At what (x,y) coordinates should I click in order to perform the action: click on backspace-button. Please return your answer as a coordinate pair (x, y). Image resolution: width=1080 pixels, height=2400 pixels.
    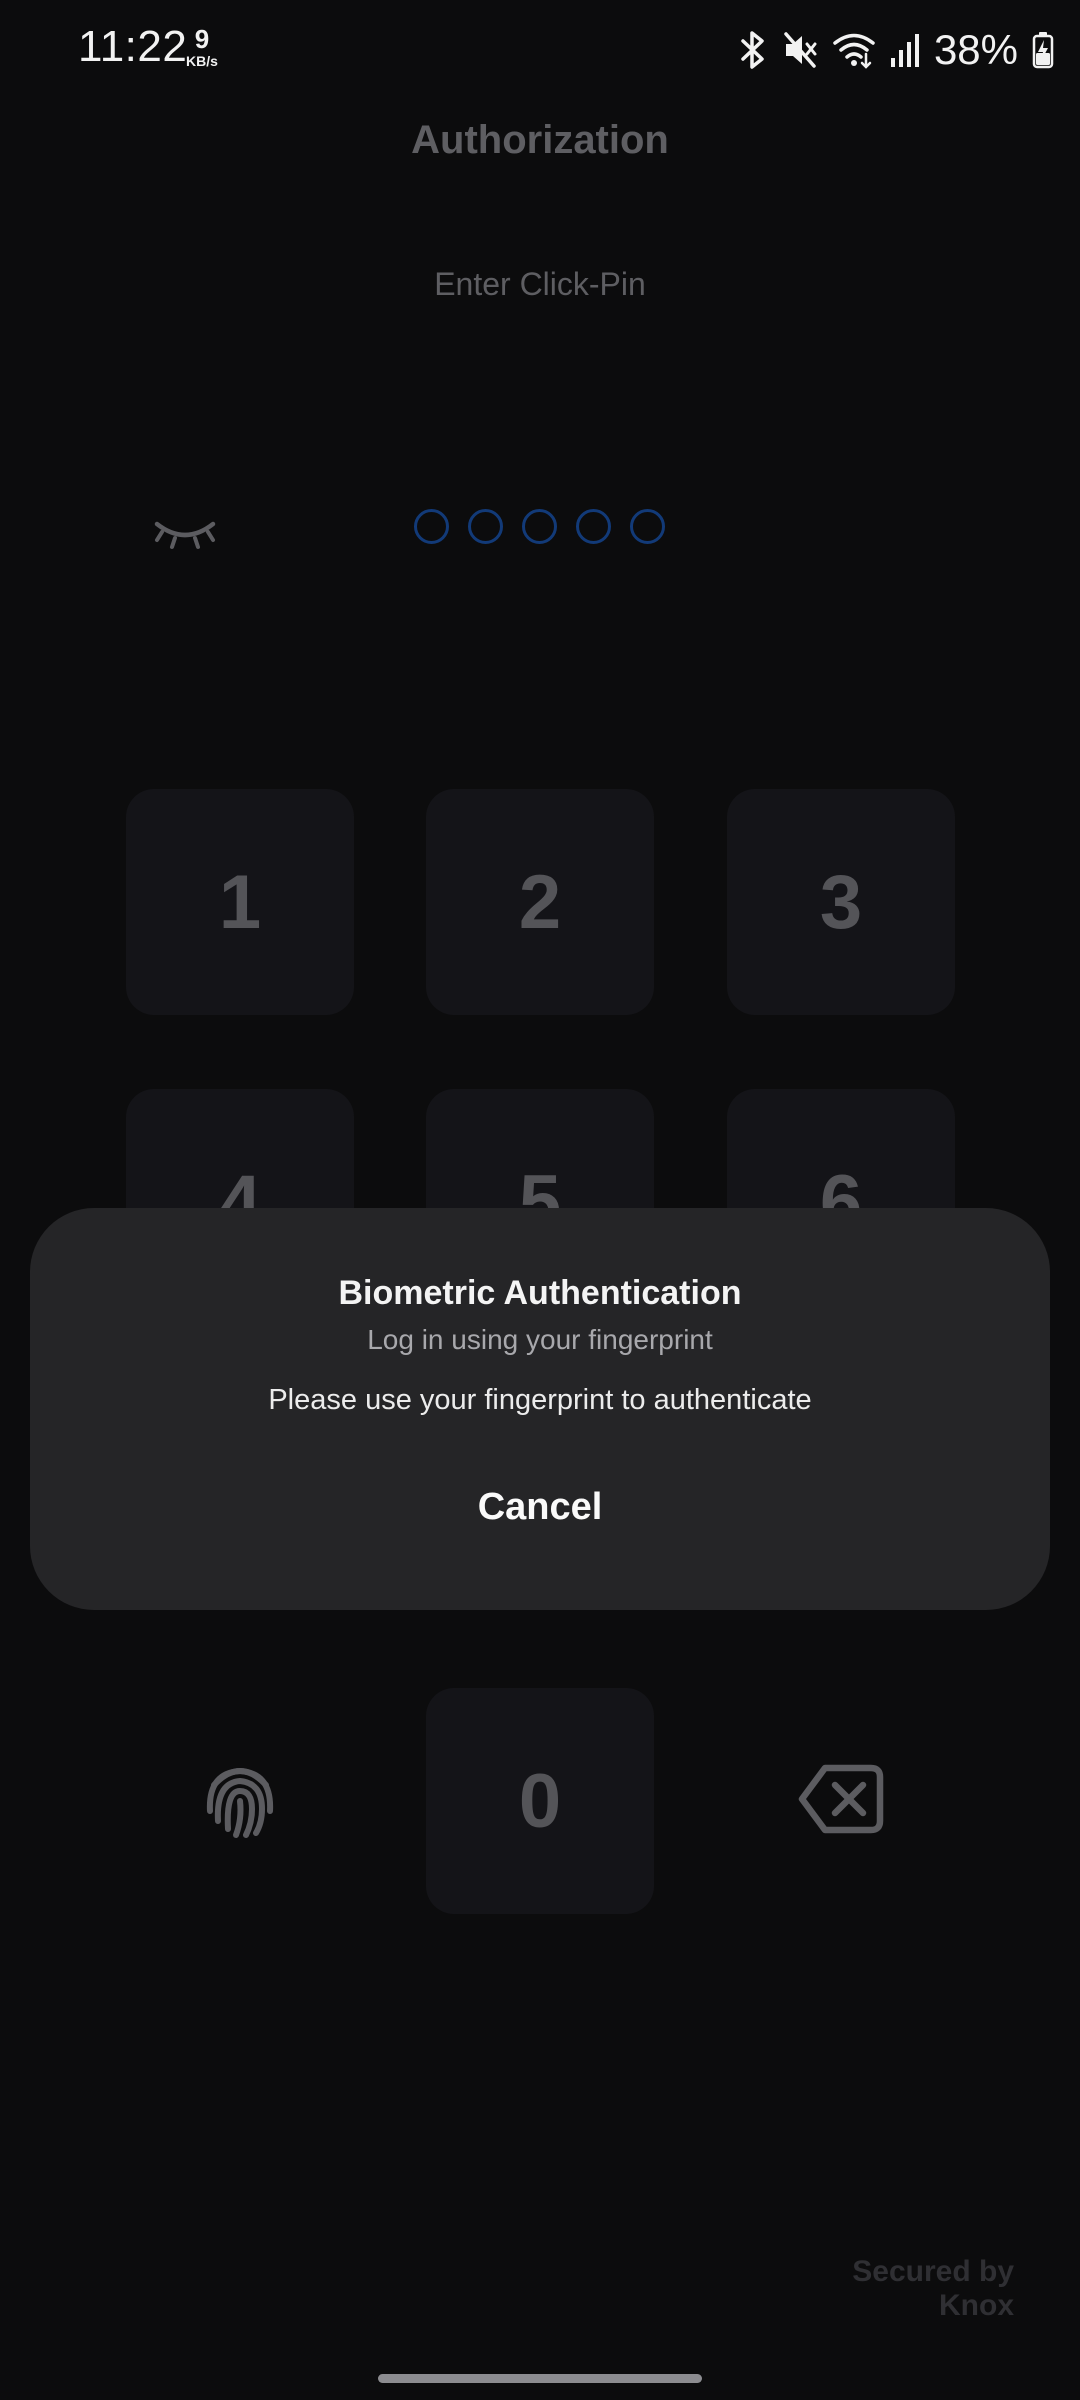
    Looking at the image, I should click on (841, 1801).